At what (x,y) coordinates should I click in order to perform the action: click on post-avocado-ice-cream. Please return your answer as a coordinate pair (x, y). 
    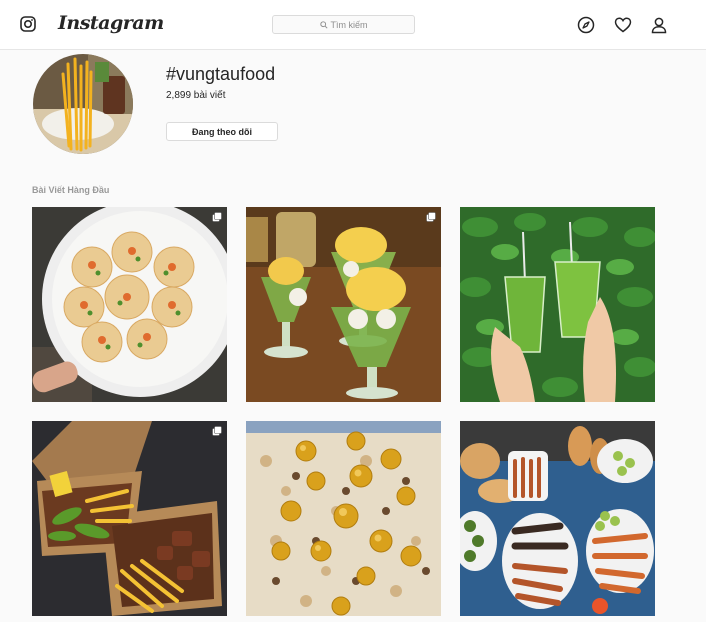
    Looking at the image, I should click on (343, 304).